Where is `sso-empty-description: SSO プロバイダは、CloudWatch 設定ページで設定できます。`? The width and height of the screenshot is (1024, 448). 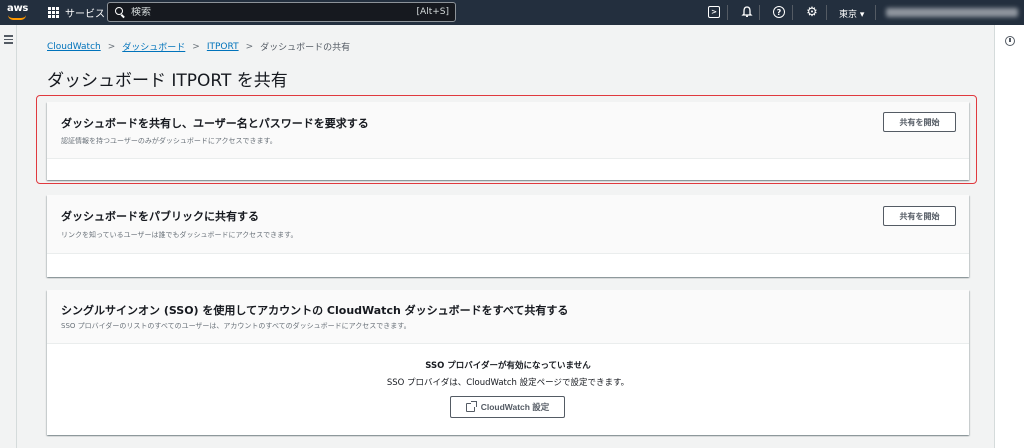 sso-empty-description: SSO プロバイダは、CloudWatch 設定ページで設定できます。 is located at coordinates (508, 383).